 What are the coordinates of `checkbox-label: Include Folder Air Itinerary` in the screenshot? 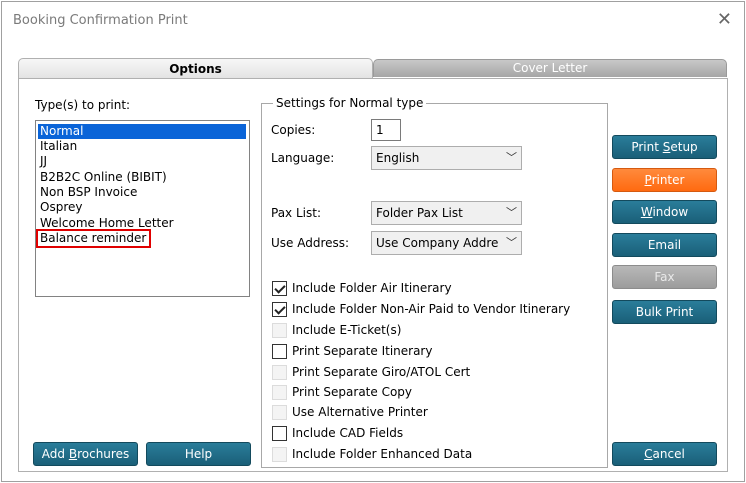 It's located at (372, 288).